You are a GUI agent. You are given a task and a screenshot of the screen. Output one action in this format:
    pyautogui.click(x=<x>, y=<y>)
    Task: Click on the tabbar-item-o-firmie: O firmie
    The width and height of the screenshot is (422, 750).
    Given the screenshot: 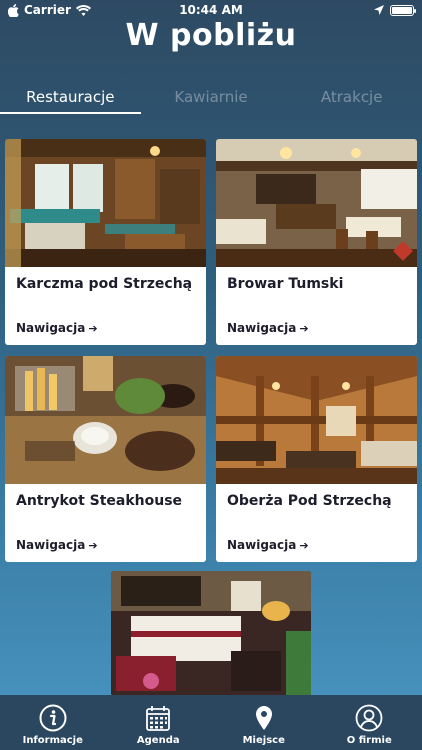 What is the action you would take?
    pyautogui.click(x=369, y=722)
    